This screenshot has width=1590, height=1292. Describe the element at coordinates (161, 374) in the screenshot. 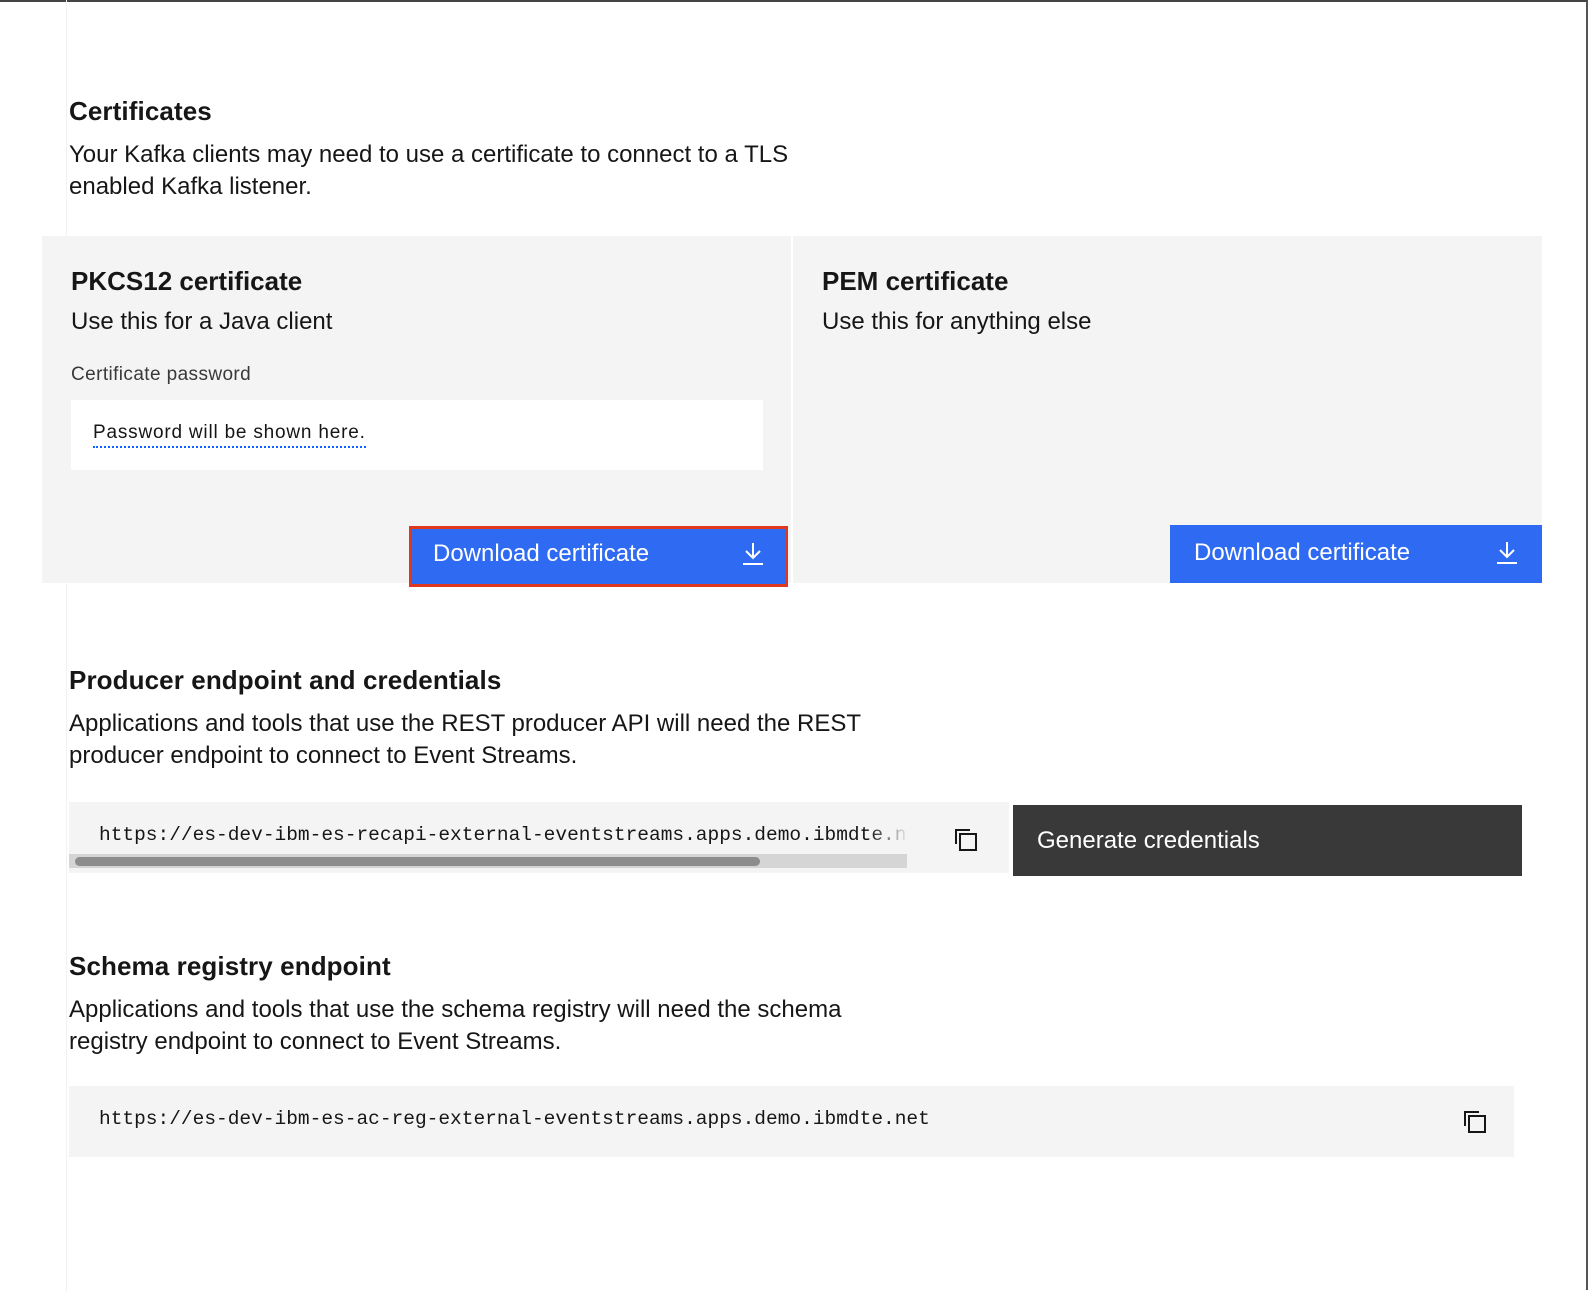

I see `certificate-password-label: Certificate password` at that location.